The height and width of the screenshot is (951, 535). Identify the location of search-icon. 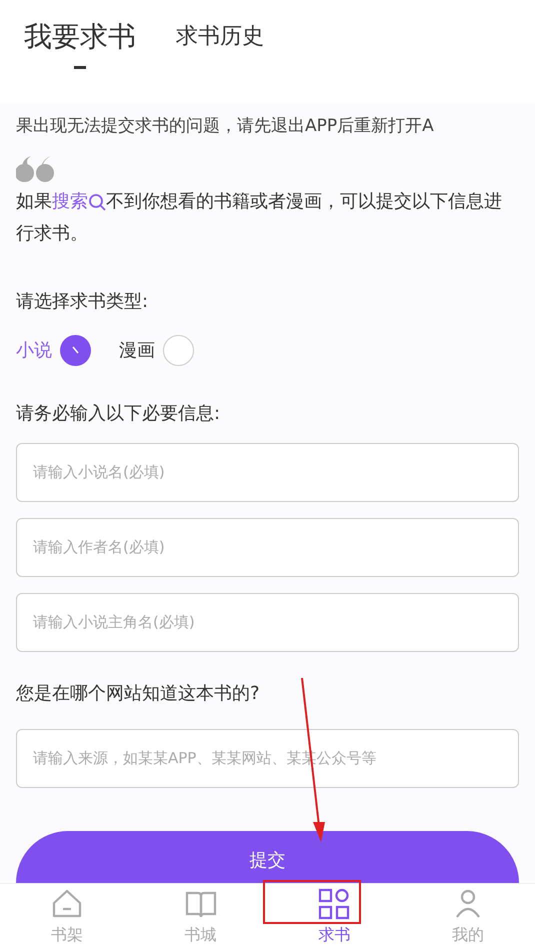
(97, 201).